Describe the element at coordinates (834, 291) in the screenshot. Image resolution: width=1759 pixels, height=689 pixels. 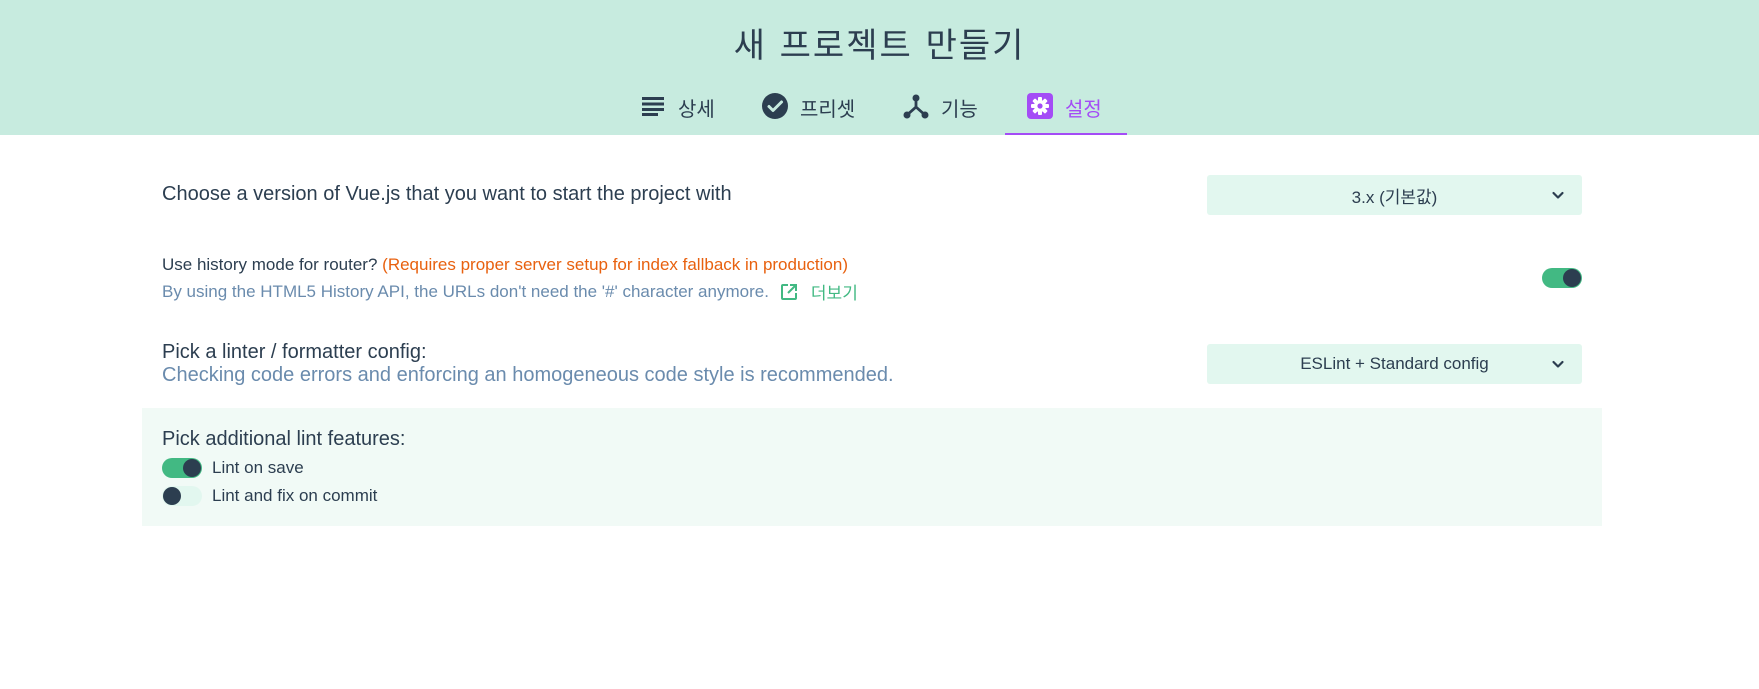
I see `more-link: 더보기` at that location.